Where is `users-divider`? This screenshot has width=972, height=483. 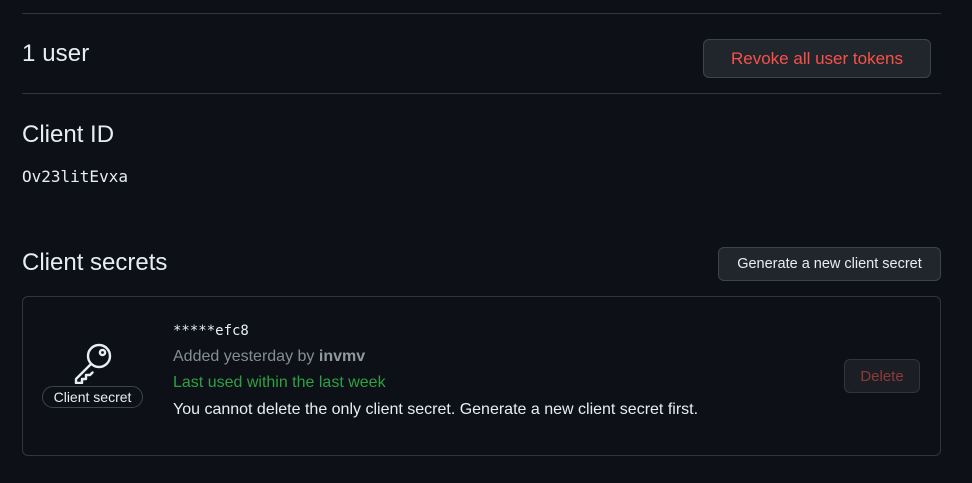
users-divider is located at coordinates (481, 93).